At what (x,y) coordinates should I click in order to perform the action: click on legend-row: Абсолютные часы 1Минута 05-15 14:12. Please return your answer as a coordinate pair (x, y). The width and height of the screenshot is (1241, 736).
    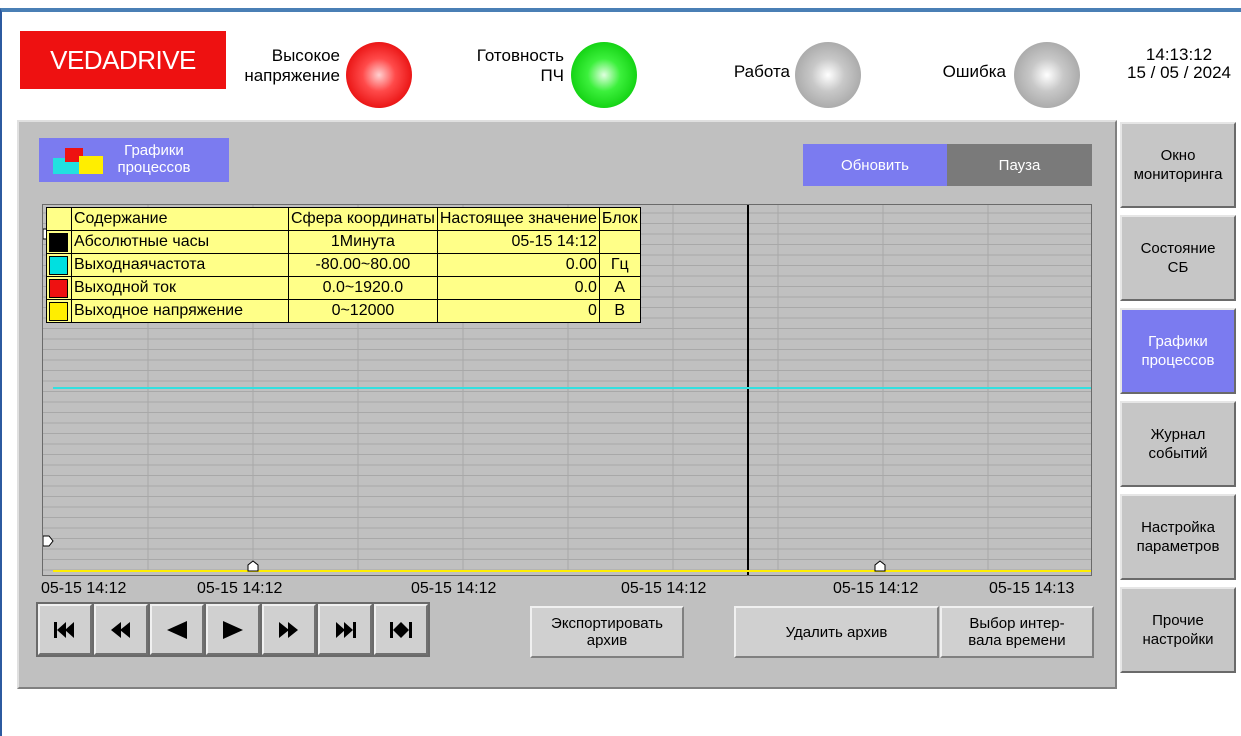
    Looking at the image, I should click on (343, 242).